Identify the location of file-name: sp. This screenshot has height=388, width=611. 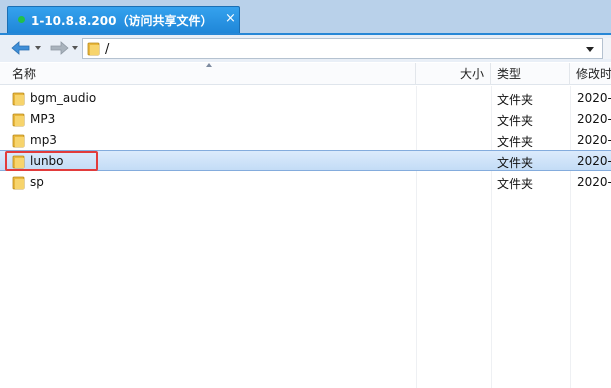
(37, 182).